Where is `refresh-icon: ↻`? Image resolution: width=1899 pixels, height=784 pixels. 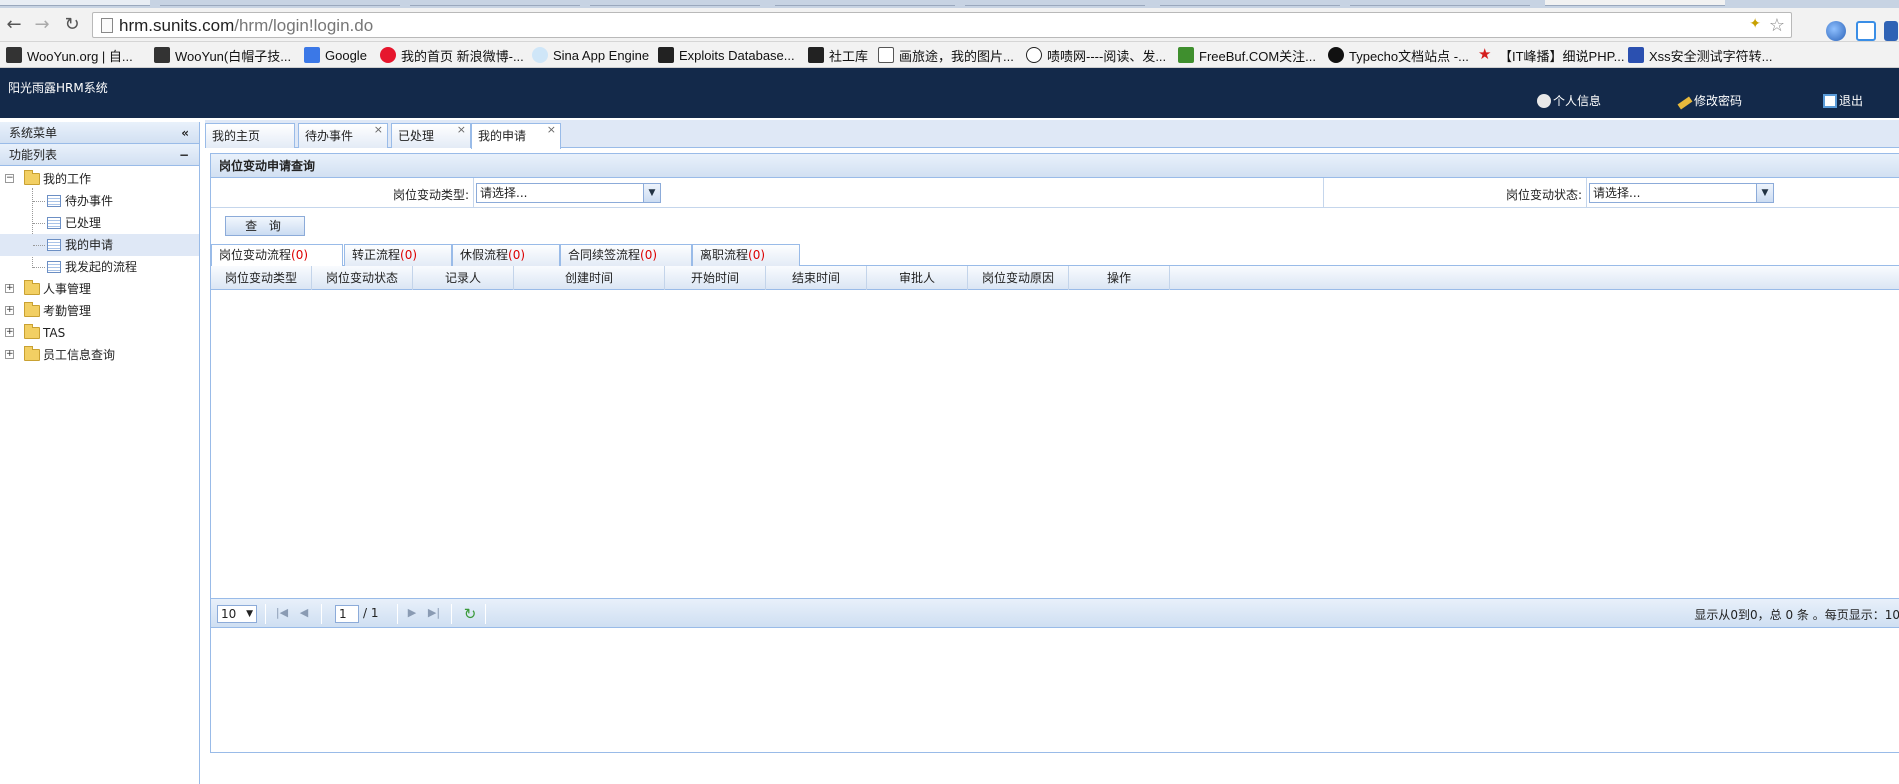
refresh-icon: ↻ is located at coordinates (470, 614).